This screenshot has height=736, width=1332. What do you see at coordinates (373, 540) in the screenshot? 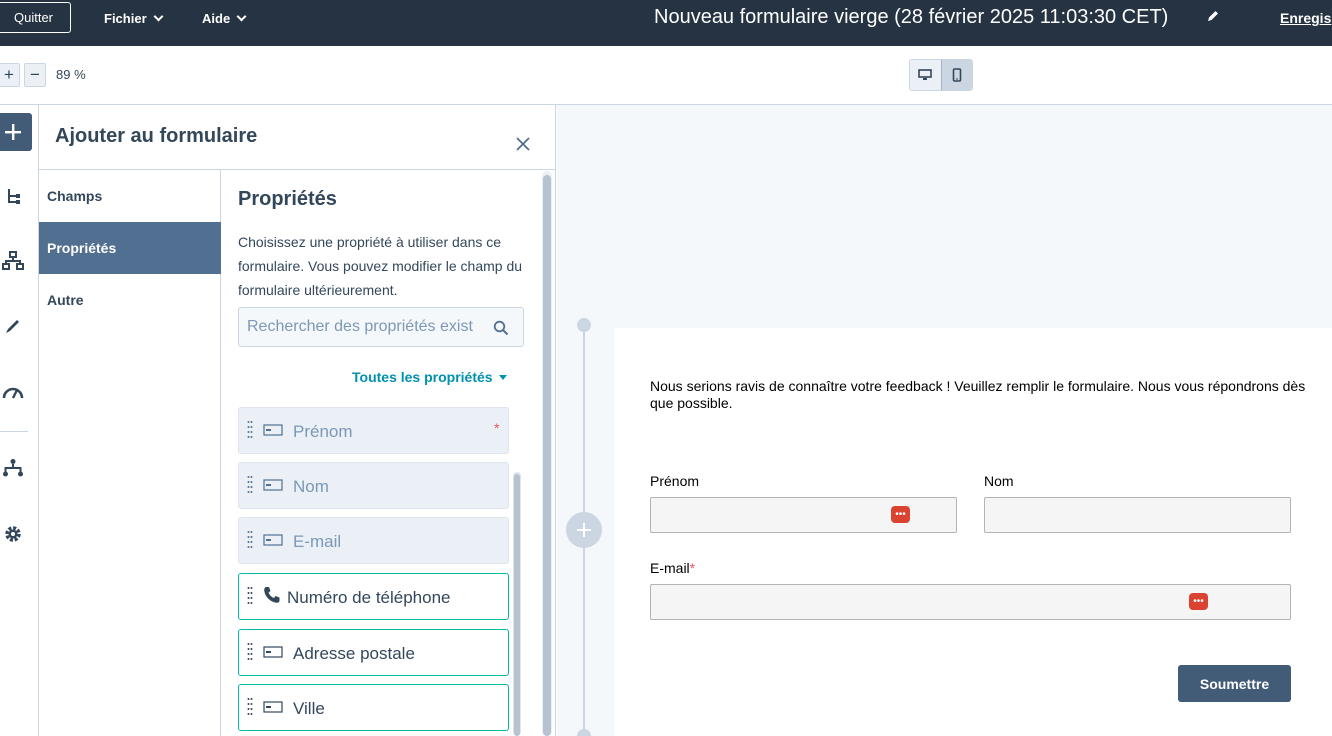
I see `property-item-email: E-mail` at bounding box center [373, 540].